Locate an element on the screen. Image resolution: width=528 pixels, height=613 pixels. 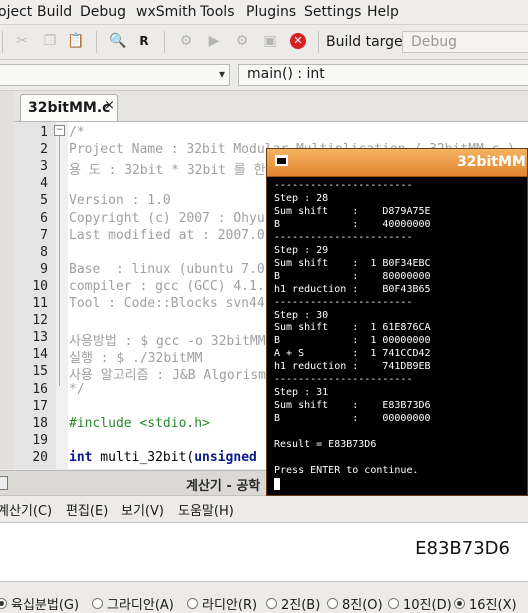
terminal-line: h1 reduction : 741DB9EB is located at coordinates (352, 367).